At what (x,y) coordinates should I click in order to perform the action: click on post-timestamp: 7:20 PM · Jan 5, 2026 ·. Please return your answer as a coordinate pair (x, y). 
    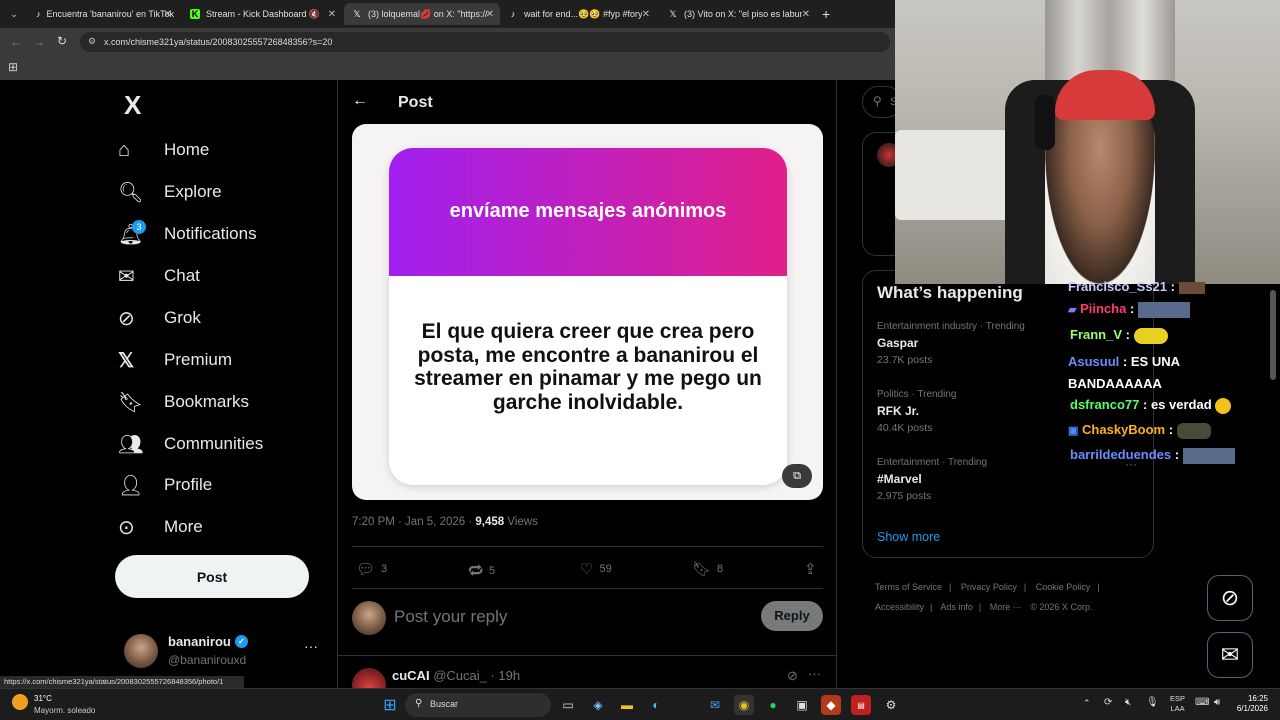
    Looking at the image, I should click on (413, 522).